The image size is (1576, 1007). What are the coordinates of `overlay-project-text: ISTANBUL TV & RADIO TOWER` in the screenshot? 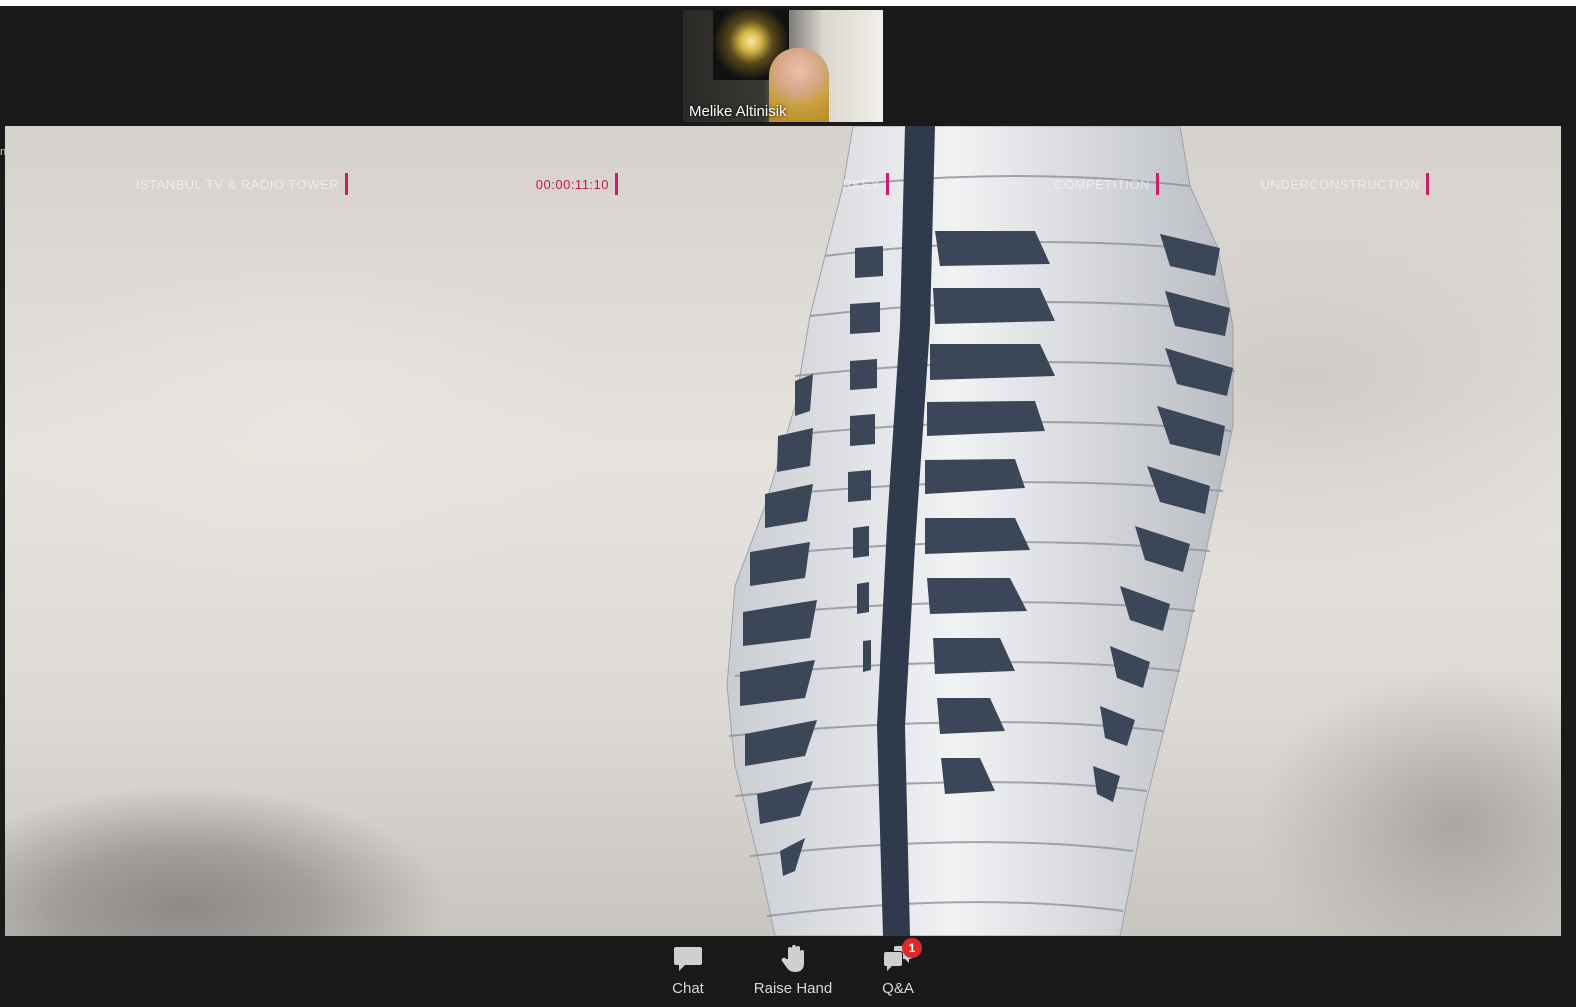 It's located at (237, 184).